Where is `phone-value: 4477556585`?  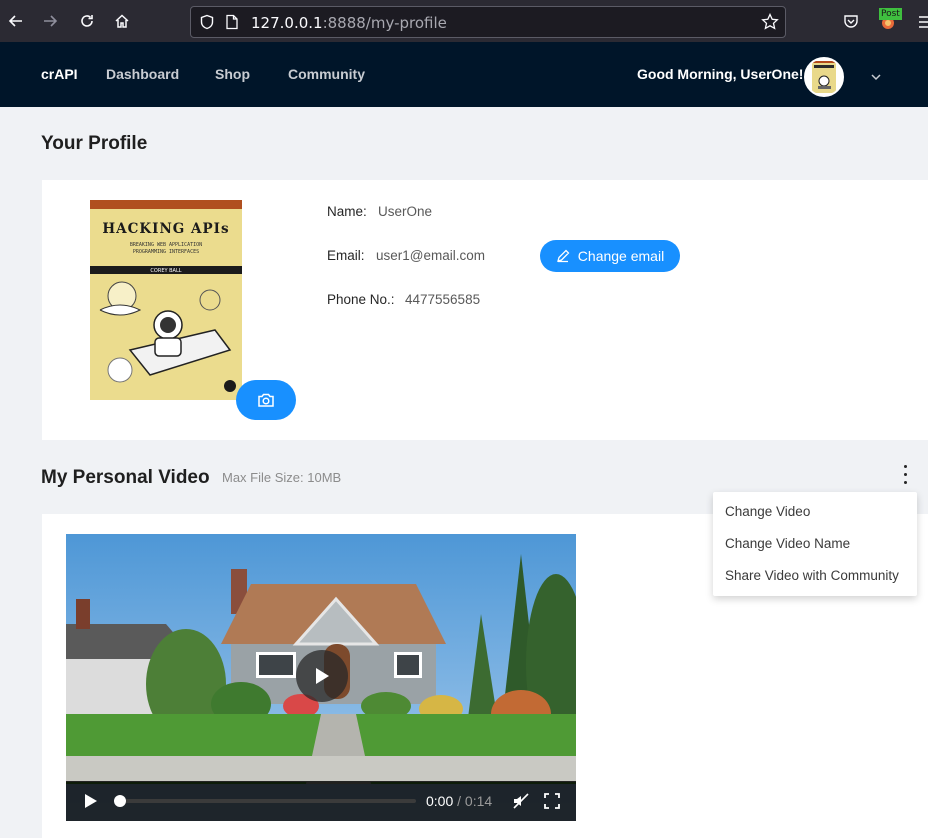
phone-value: 4477556585 is located at coordinates (443, 299).